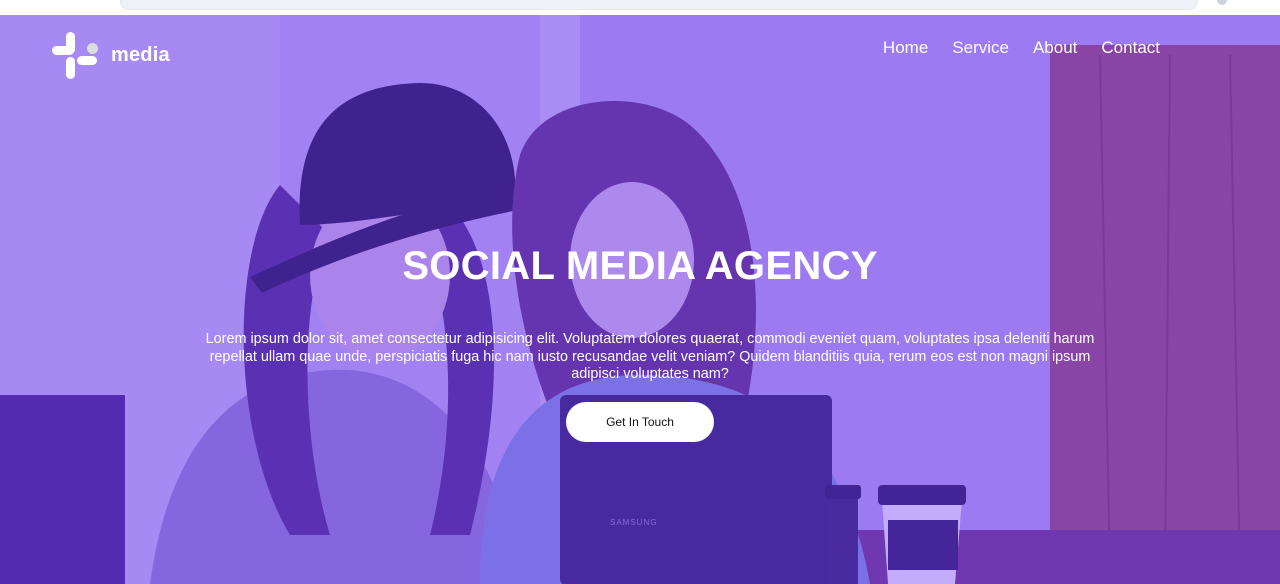 The width and height of the screenshot is (1280, 584). Describe the element at coordinates (140, 55) in the screenshot. I see `brand-name: media` at that location.